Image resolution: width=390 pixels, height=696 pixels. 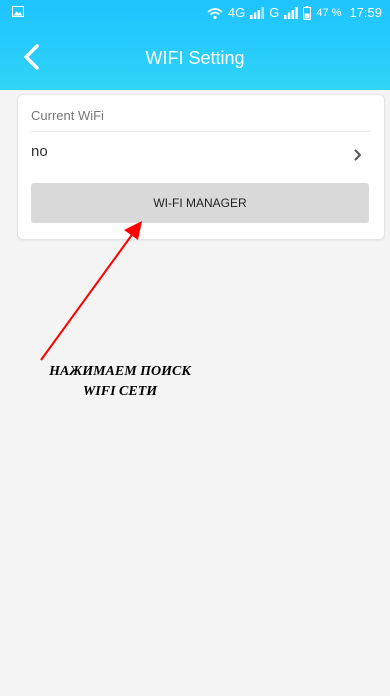 I want to click on card-header: Current WiFi, so click(x=67, y=115).